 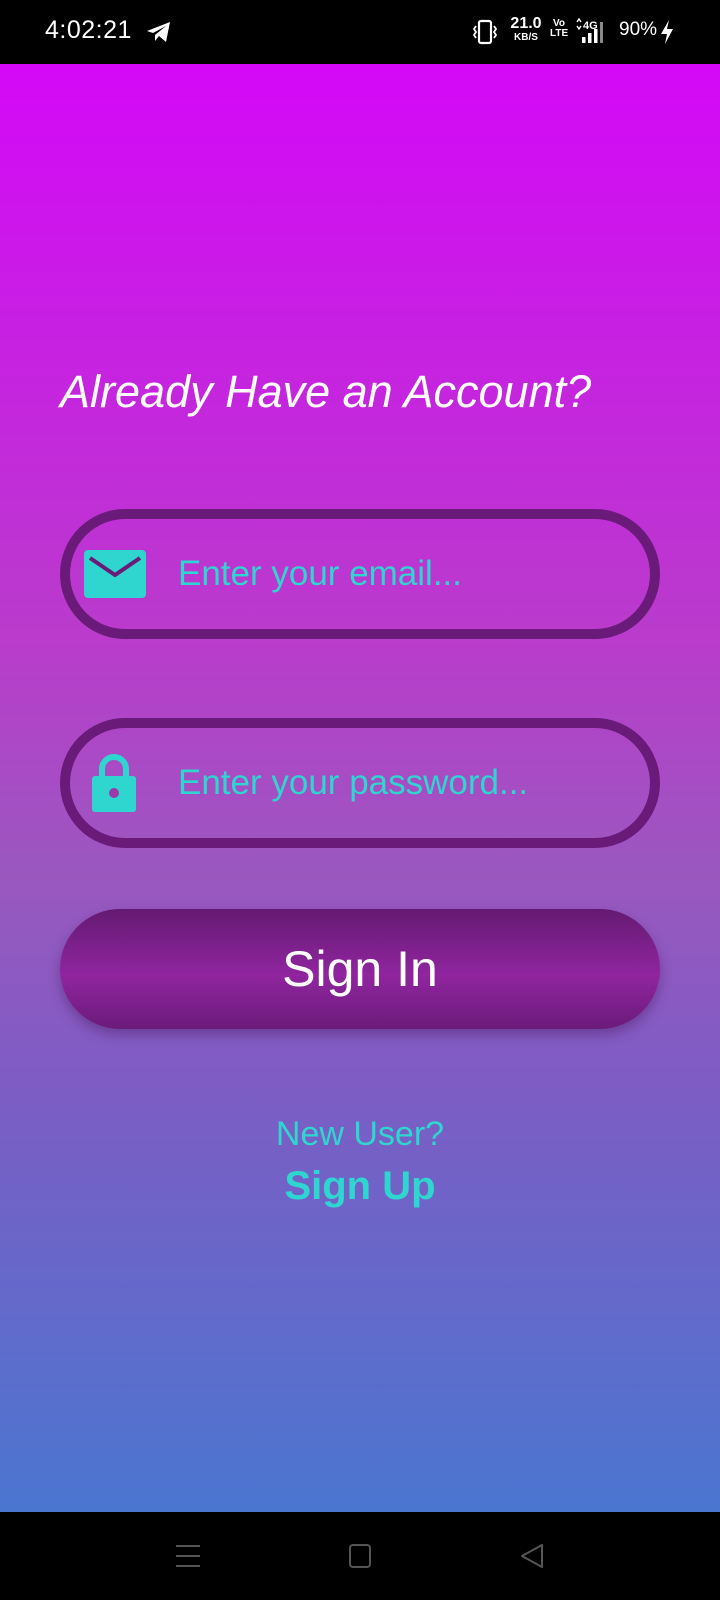 I want to click on status-bar: 4:02:21 21.0 KB/S Vo LTE 4G 90%, so click(x=360, y=32).